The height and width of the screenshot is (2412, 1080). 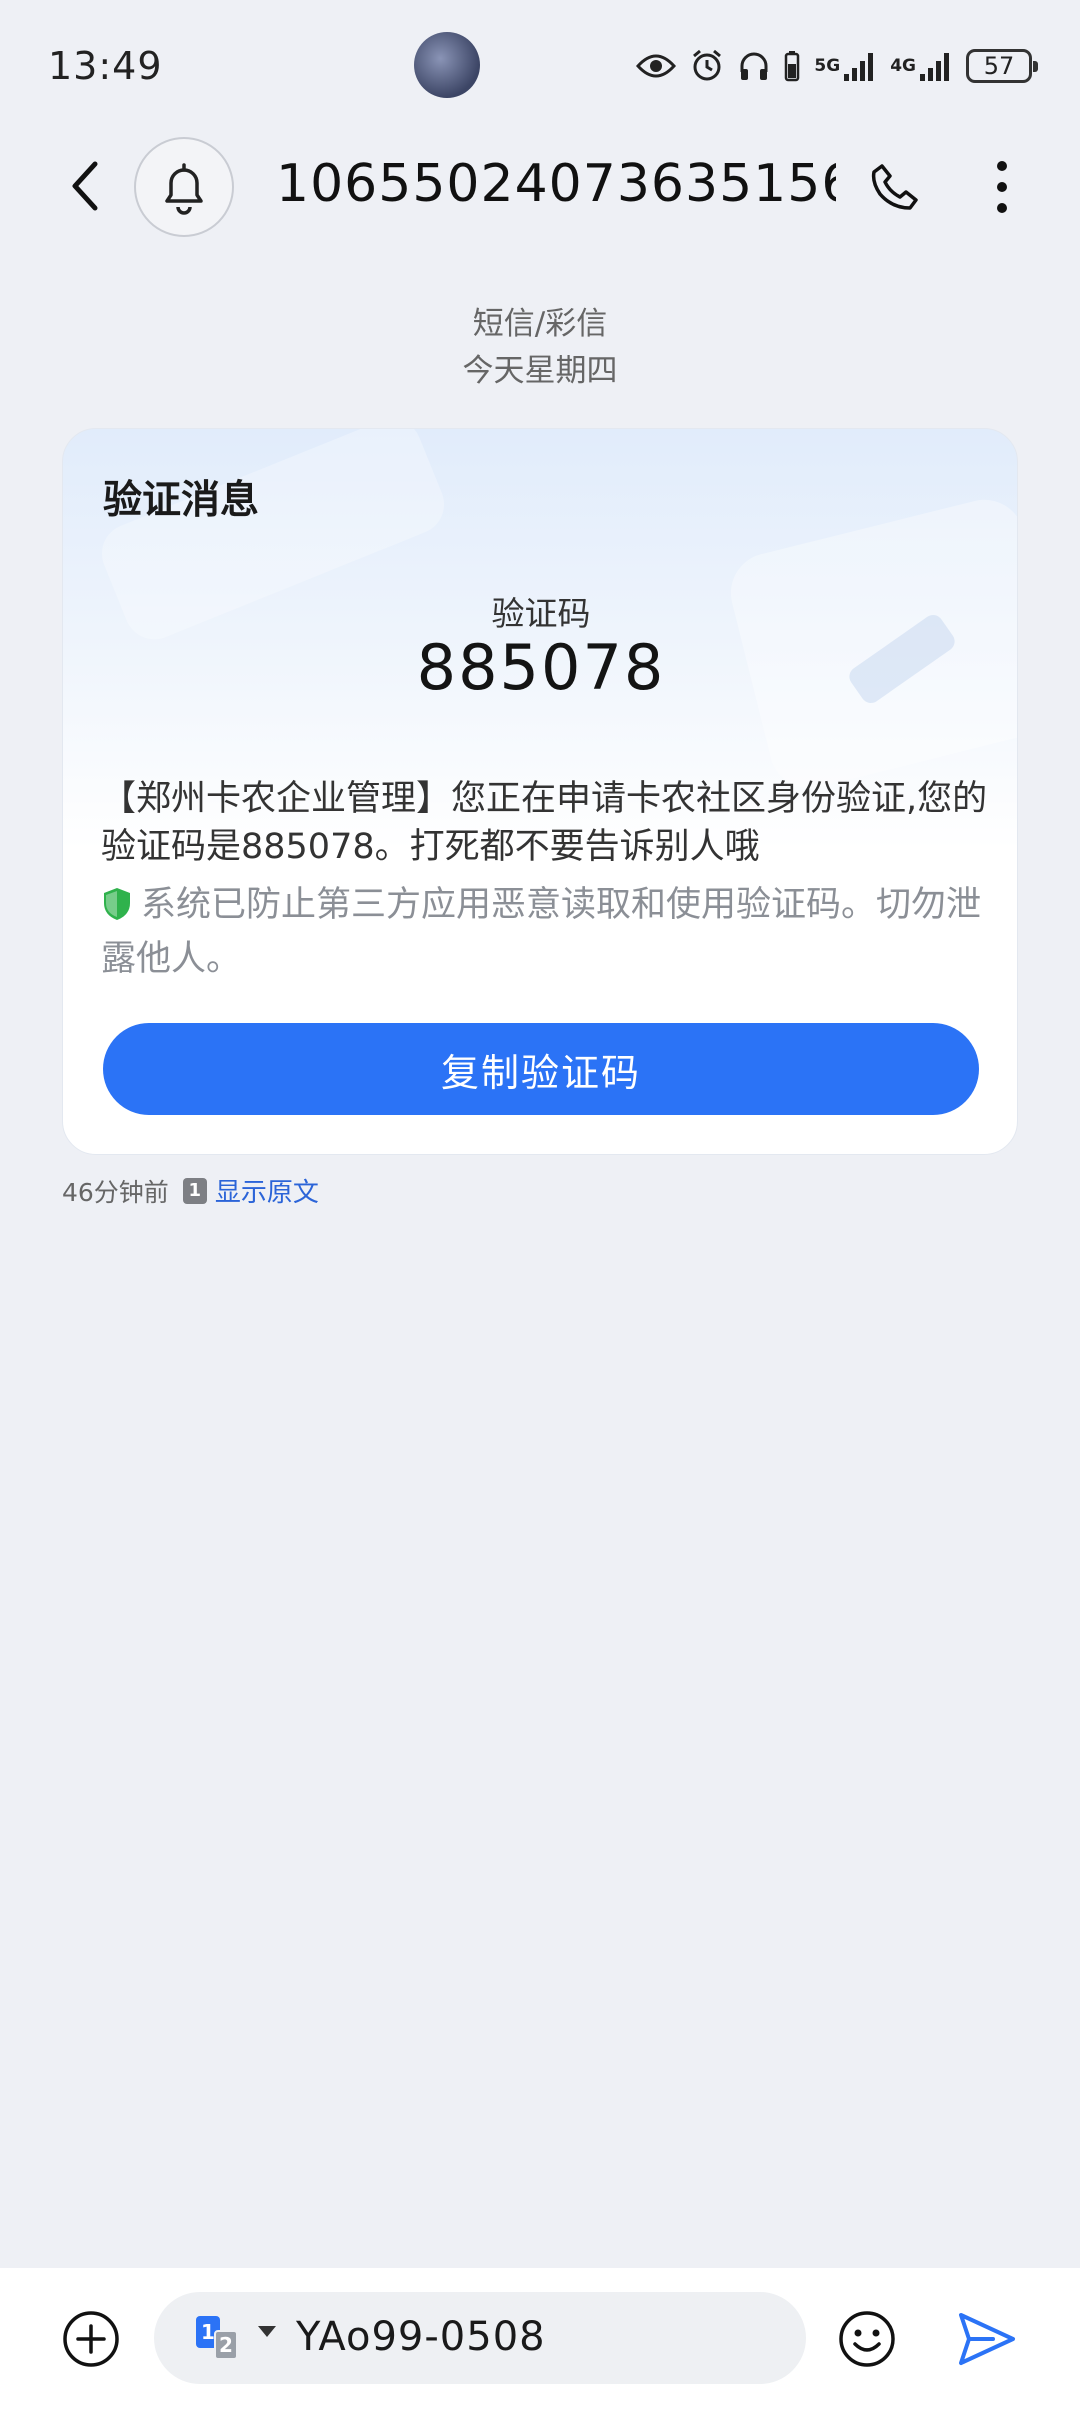 I want to click on sim-switch: 1 2, so click(x=222, y=2338).